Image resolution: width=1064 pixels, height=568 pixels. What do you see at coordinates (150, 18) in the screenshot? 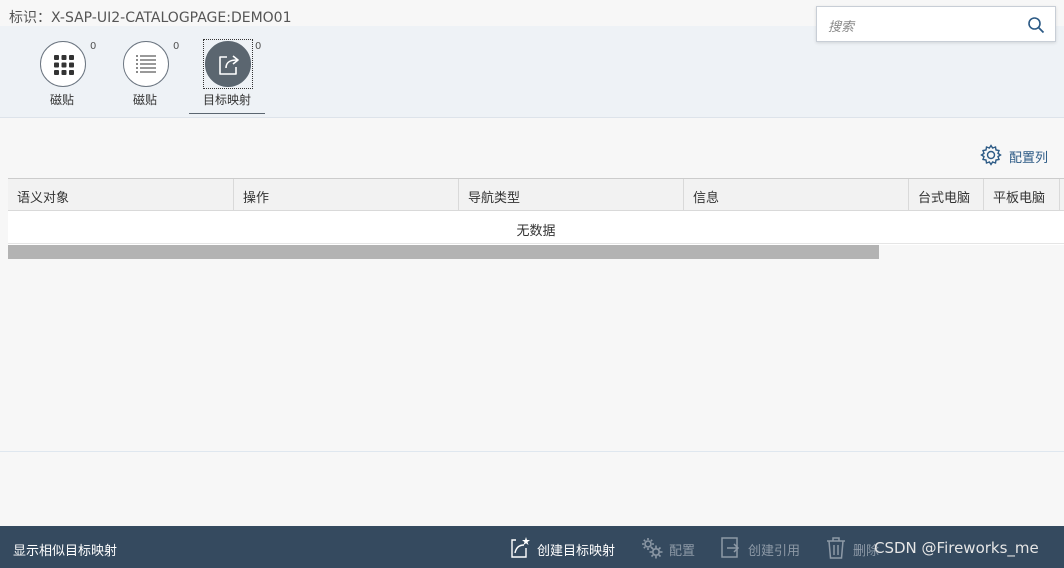
I see `page-title: 标识：X-SAP-UI2-CATALOGPAGE:DEMO01` at bounding box center [150, 18].